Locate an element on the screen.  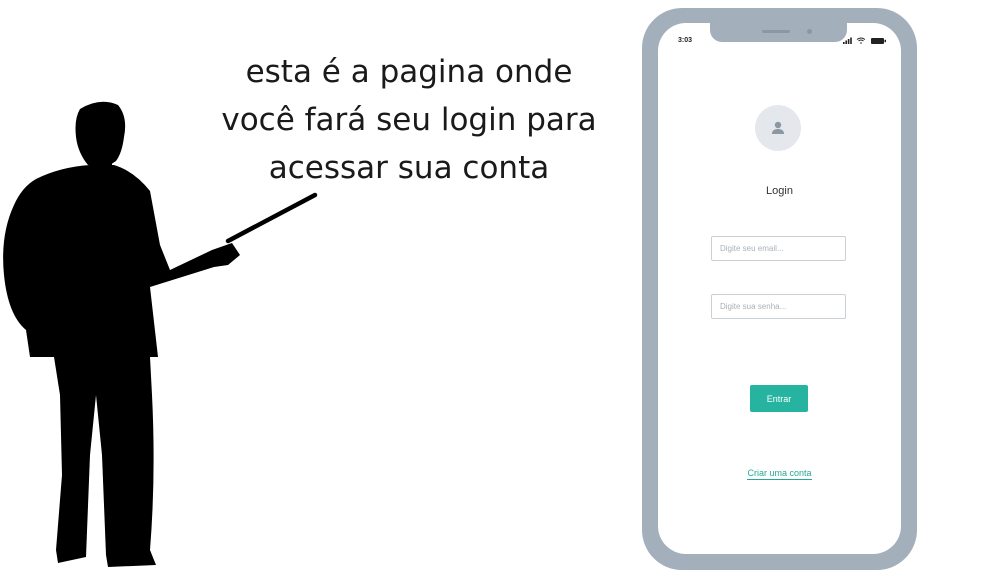
speech-line-1: esta é a pagina onde is located at coordinates (409, 72).